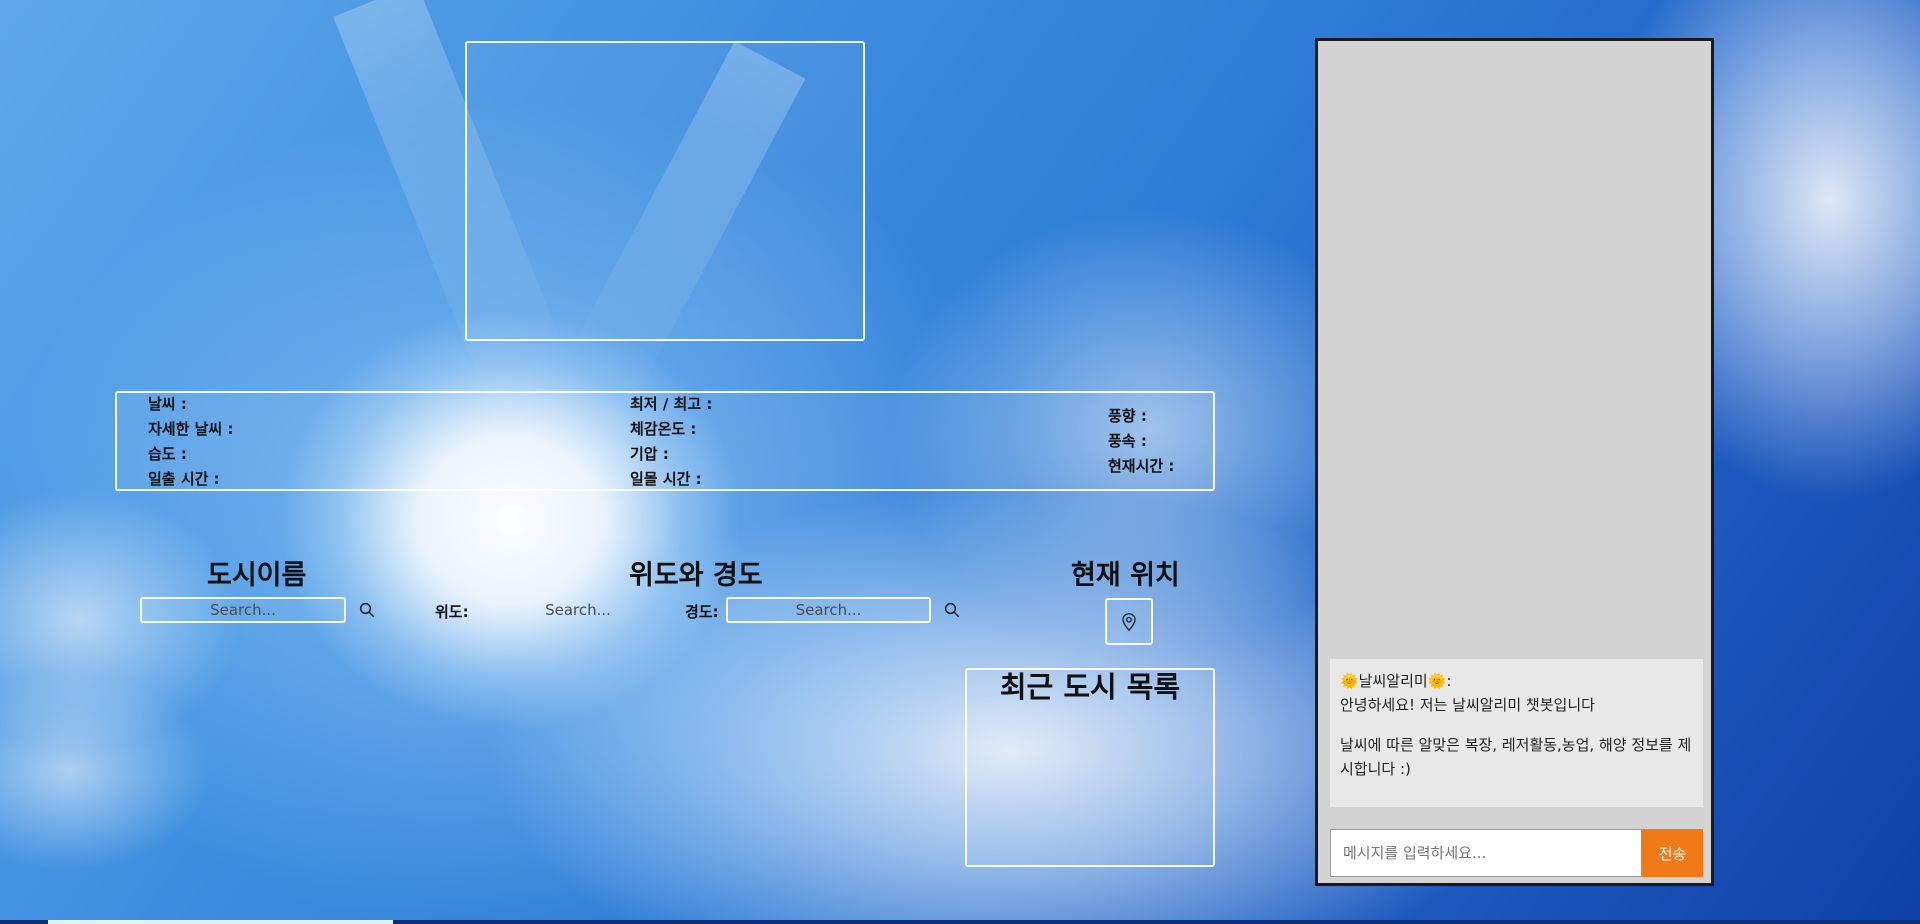  What do you see at coordinates (666, 479) in the screenshot?
I see `sunset-label: 일몰 시간 :` at bounding box center [666, 479].